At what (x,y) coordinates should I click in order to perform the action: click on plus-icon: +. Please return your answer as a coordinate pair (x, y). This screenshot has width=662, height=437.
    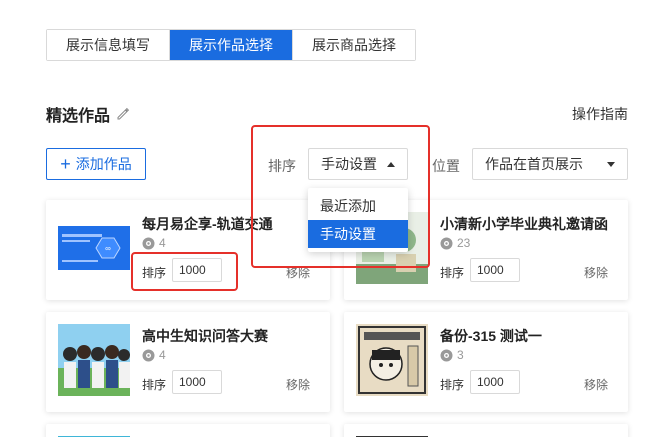
    Looking at the image, I should click on (65, 164).